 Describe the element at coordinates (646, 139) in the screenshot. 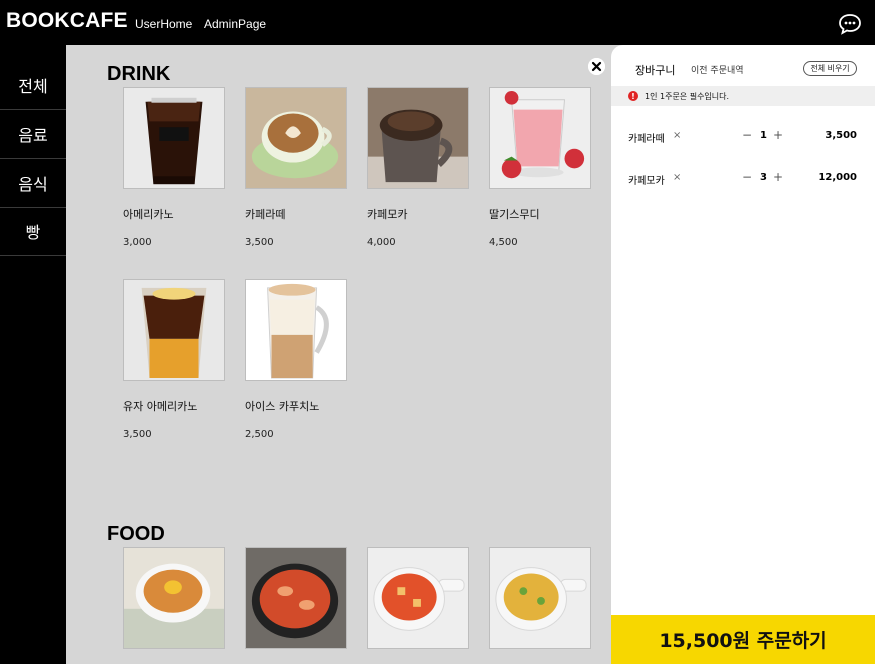

I see `cart-item-name: 카페라떼` at that location.